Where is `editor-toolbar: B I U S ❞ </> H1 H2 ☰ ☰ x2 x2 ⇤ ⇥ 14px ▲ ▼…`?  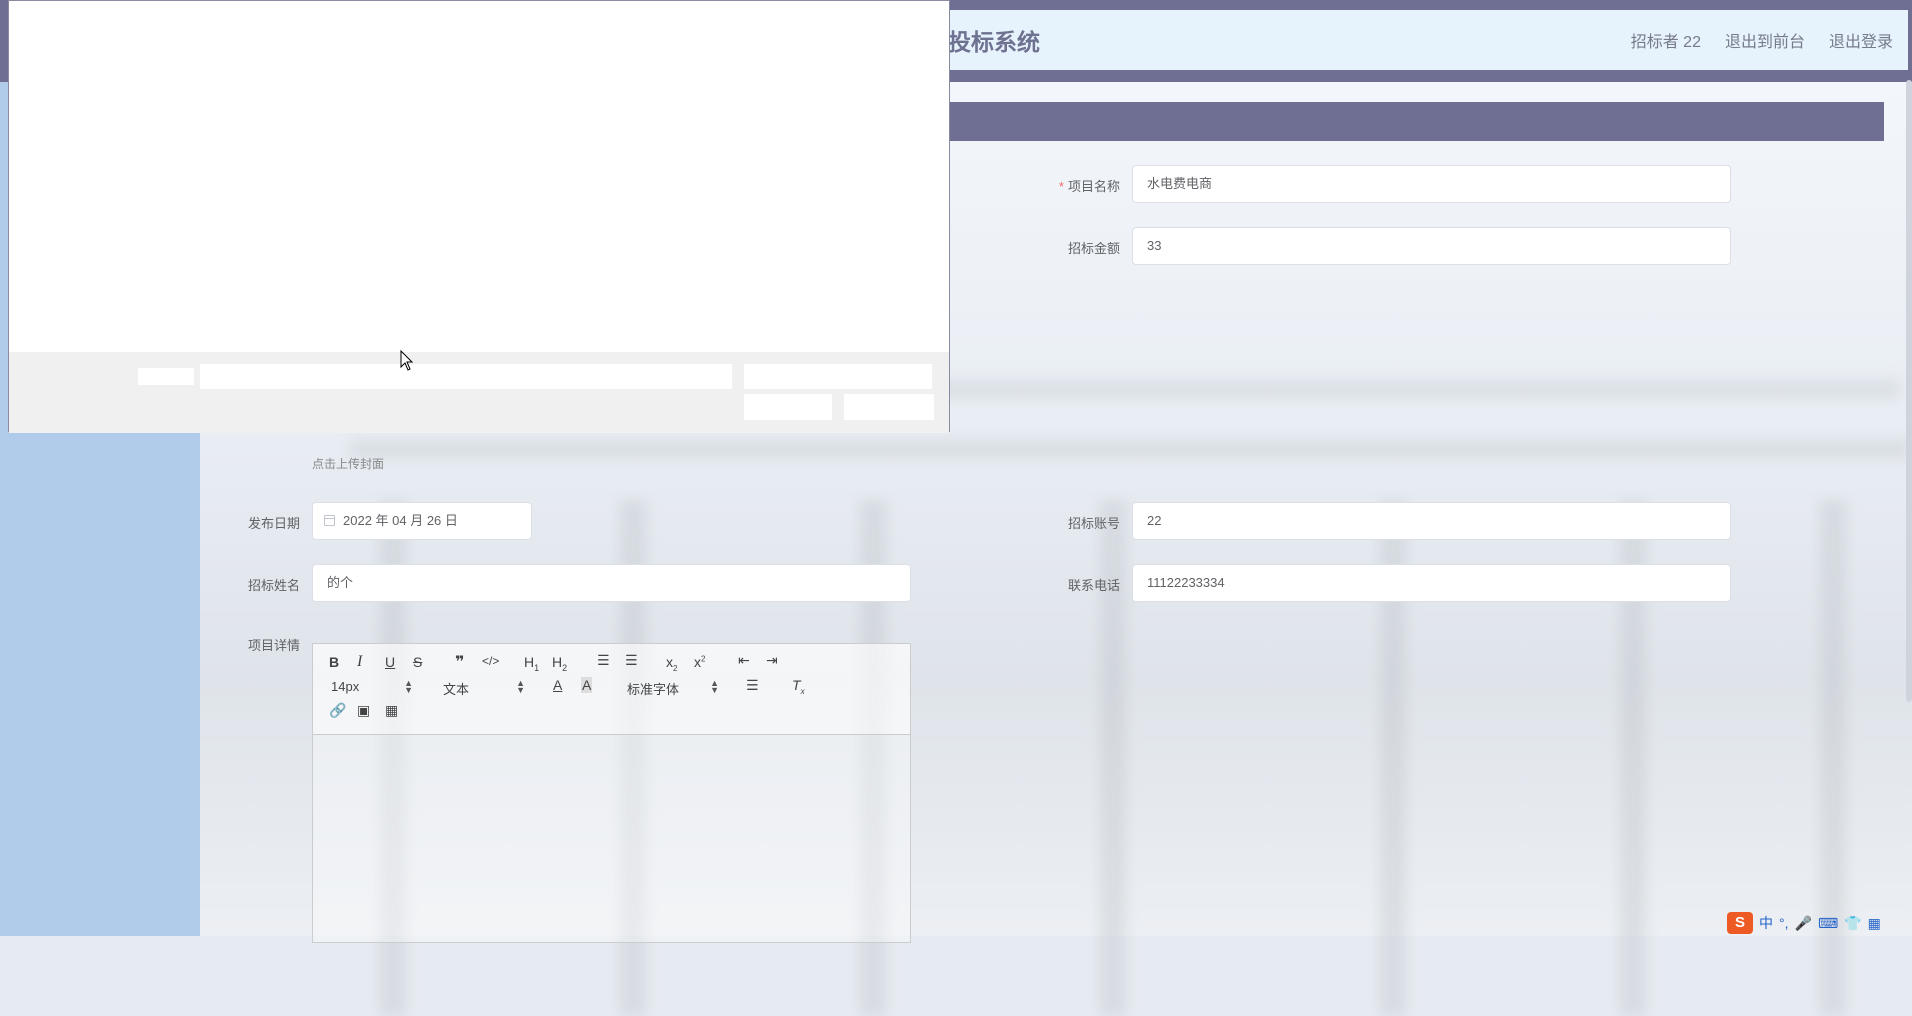 editor-toolbar: B I U S ❞ </> H1 H2 ☰ ☰ x2 x2 ⇤ ⇥ 14px ▲ ▼… is located at coordinates (611, 689).